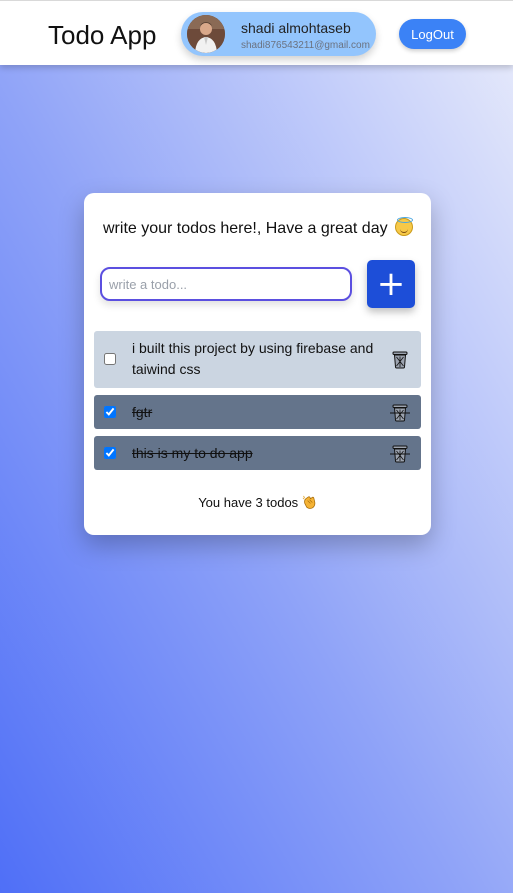 The height and width of the screenshot is (893, 513). What do you see at coordinates (404, 226) in the screenshot?
I see `smiling-face-with-halo-icon` at bounding box center [404, 226].